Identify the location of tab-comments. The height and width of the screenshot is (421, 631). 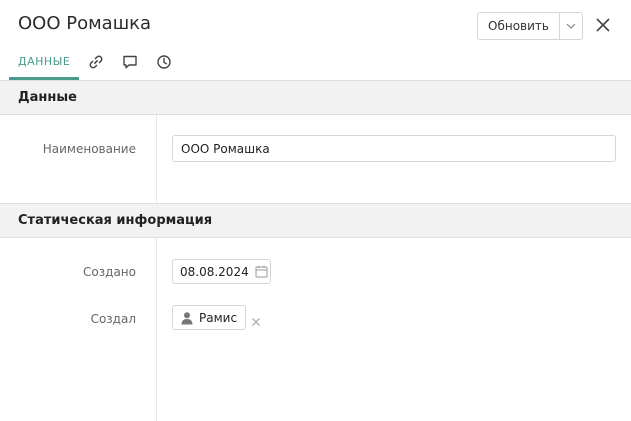
(130, 63).